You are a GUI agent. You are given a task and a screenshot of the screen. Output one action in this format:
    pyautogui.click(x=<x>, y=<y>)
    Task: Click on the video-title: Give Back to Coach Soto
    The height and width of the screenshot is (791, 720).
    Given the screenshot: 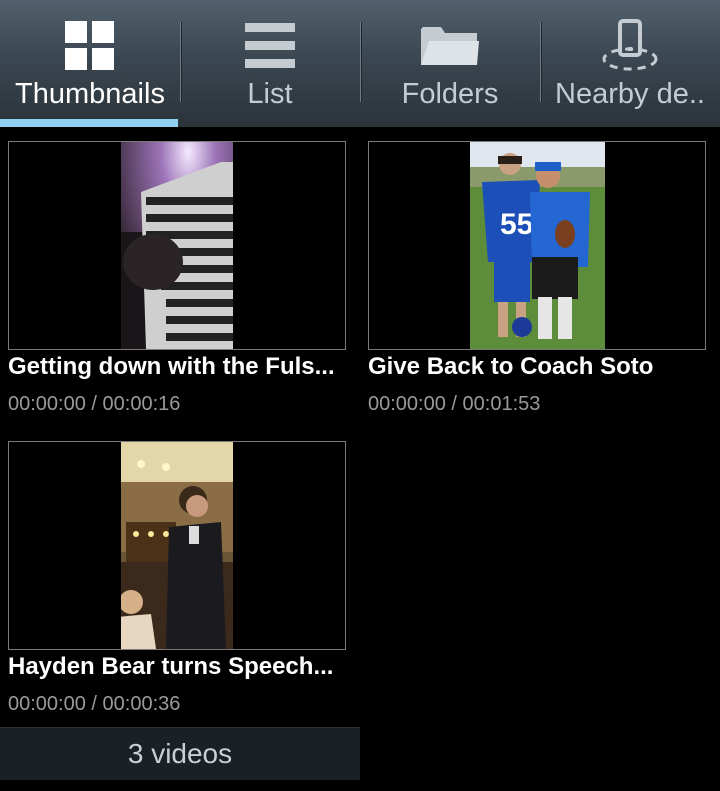 What is the action you would take?
    pyautogui.click(x=511, y=366)
    